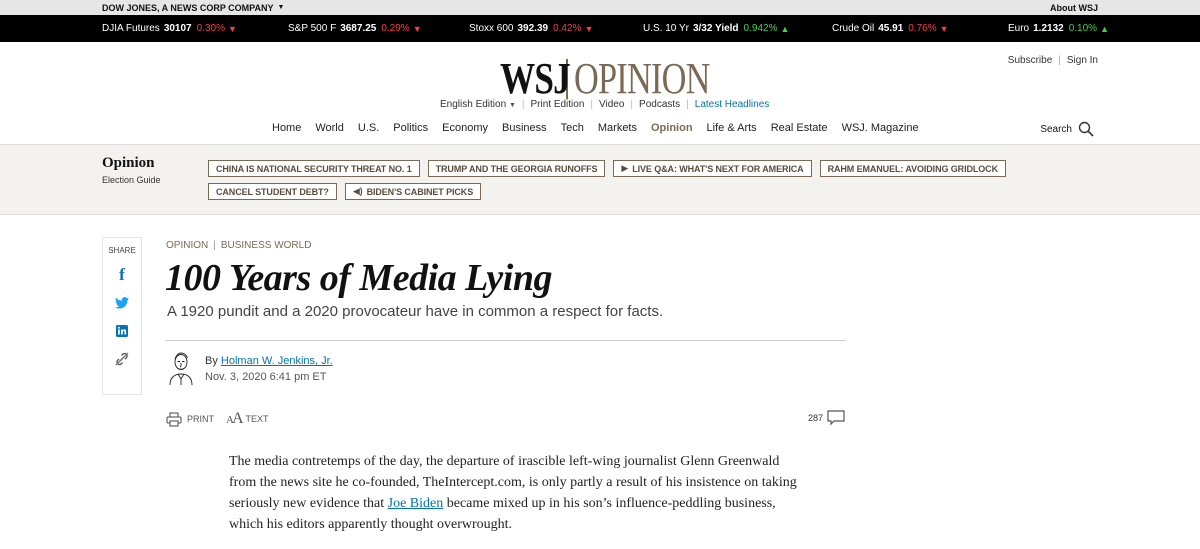  I want to click on link-icon, so click(122, 359).